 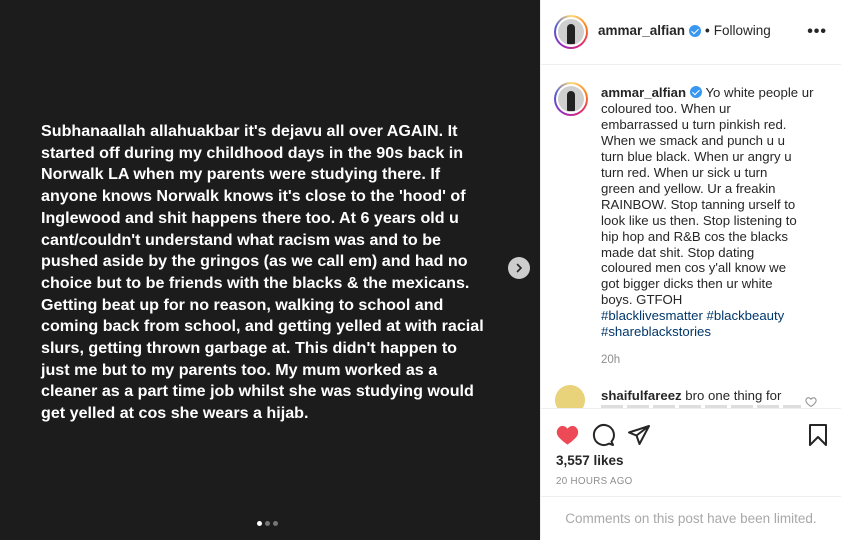 What do you see at coordinates (811, 402) in the screenshot?
I see `comment-like-icon` at bounding box center [811, 402].